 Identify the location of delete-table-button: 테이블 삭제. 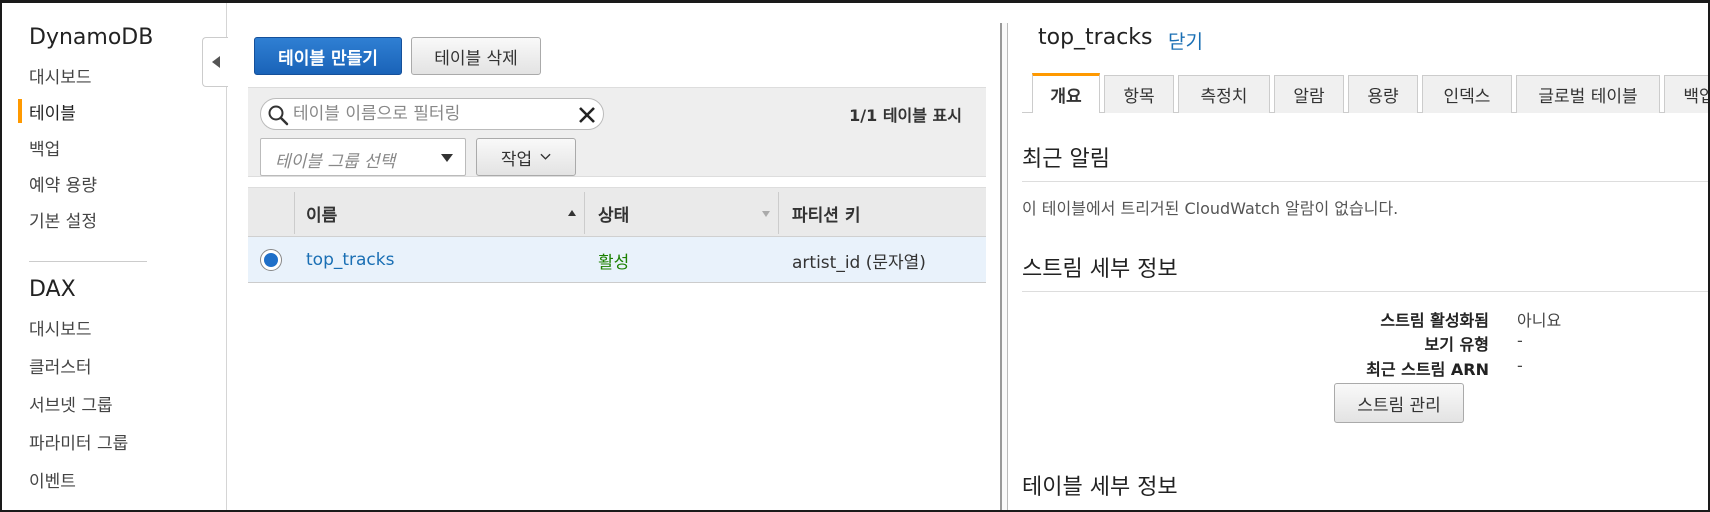
(476, 56).